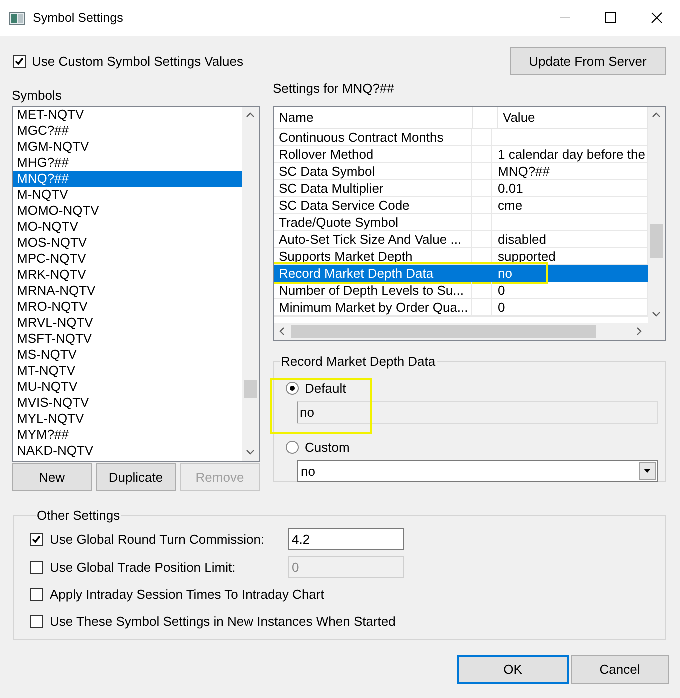  What do you see at coordinates (52, 477) in the screenshot?
I see `list-action-button: New` at bounding box center [52, 477].